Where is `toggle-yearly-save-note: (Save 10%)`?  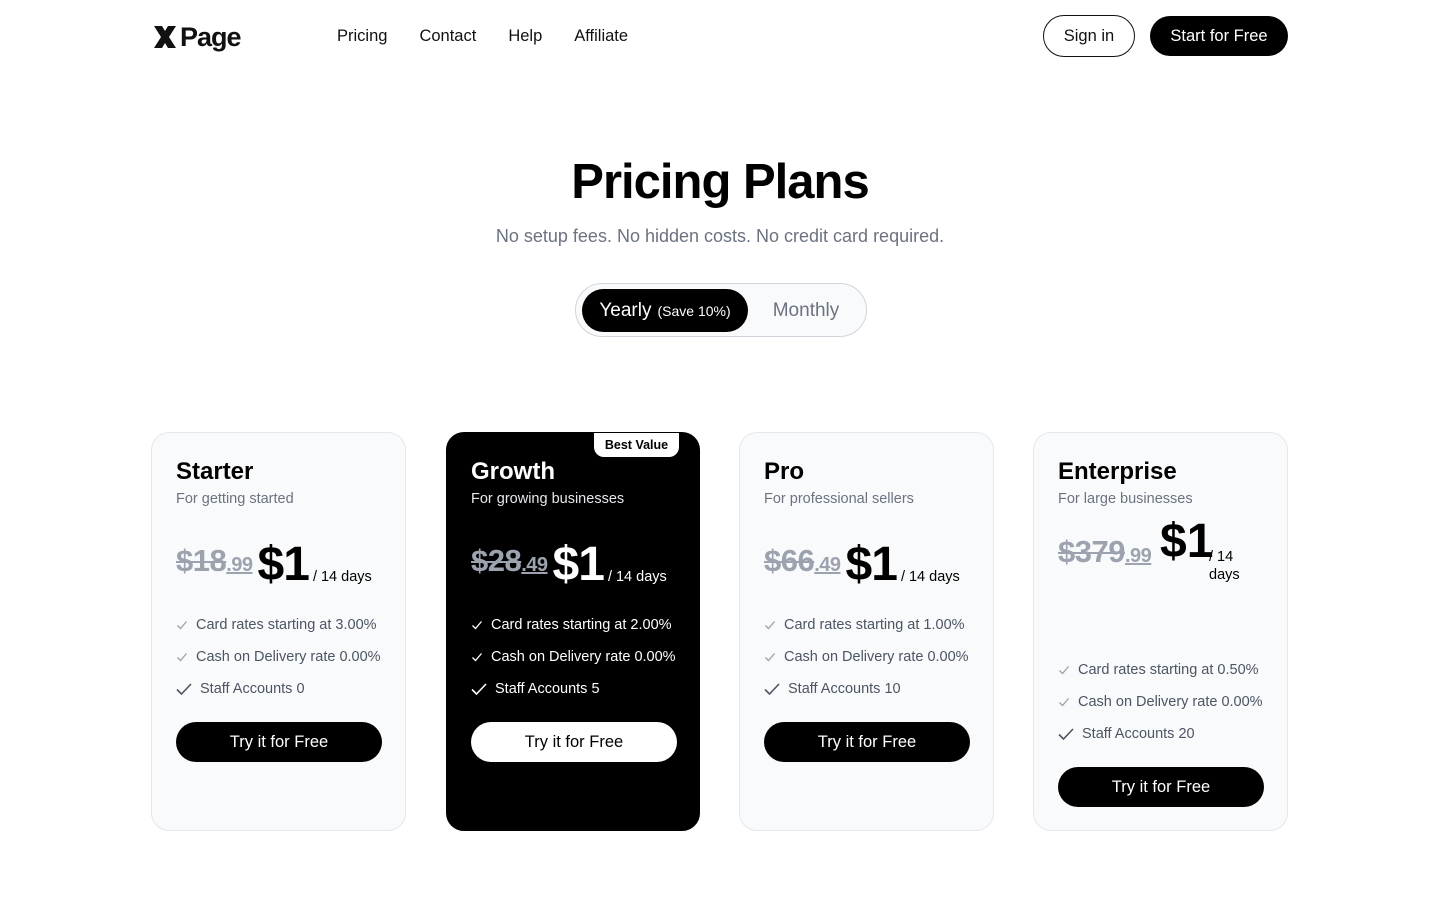
toggle-yearly-save-note: (Save 10%) is located at coordinates (694, 310).